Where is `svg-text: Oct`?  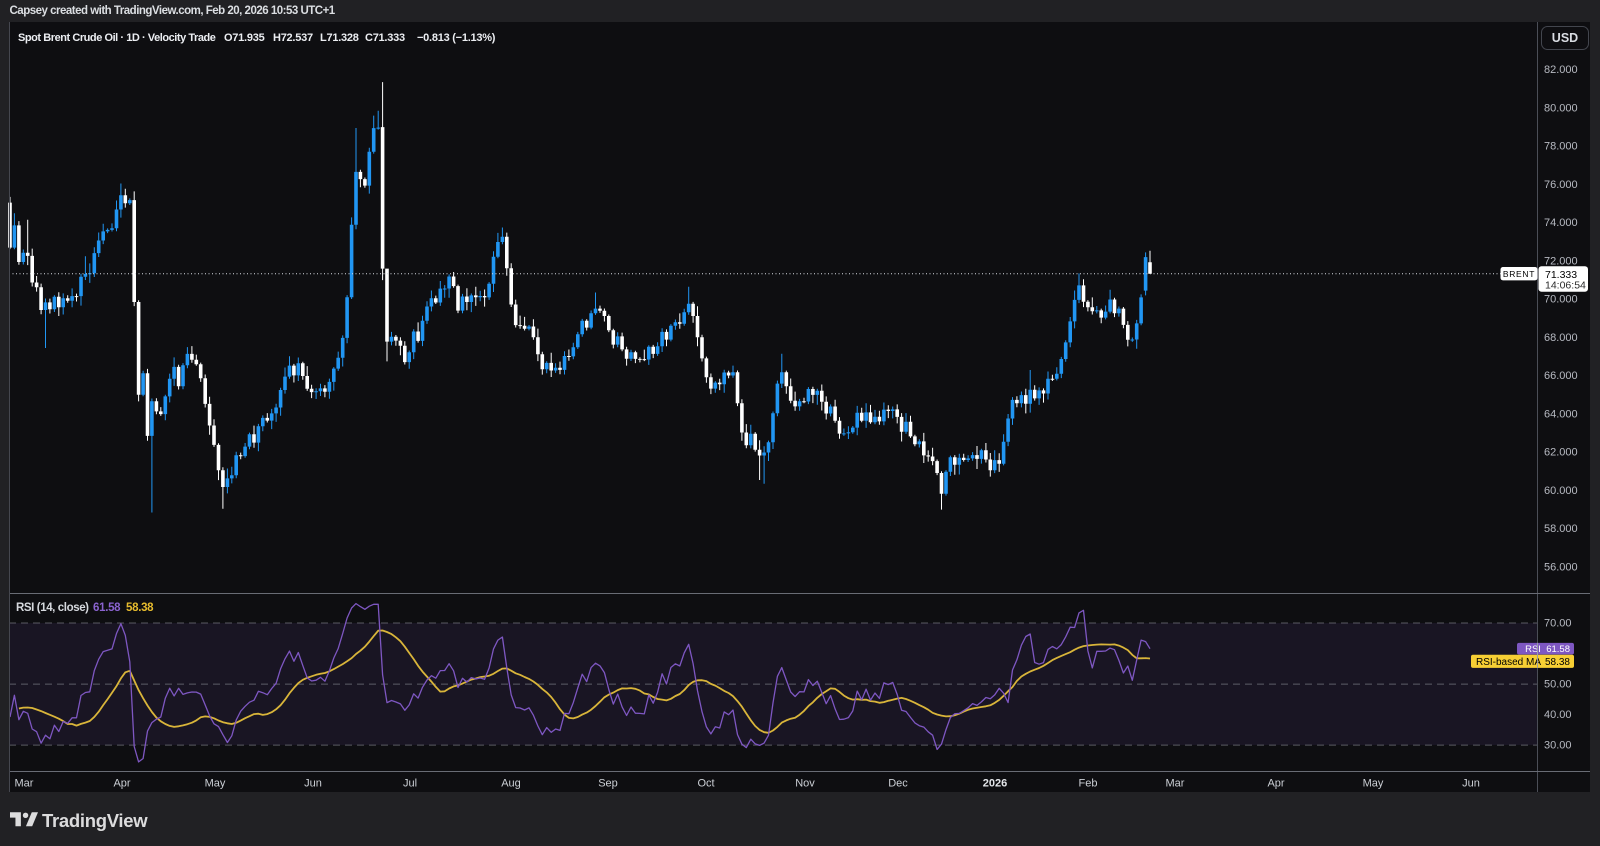 svg-text: Oct is located at coordinates (705, 784).